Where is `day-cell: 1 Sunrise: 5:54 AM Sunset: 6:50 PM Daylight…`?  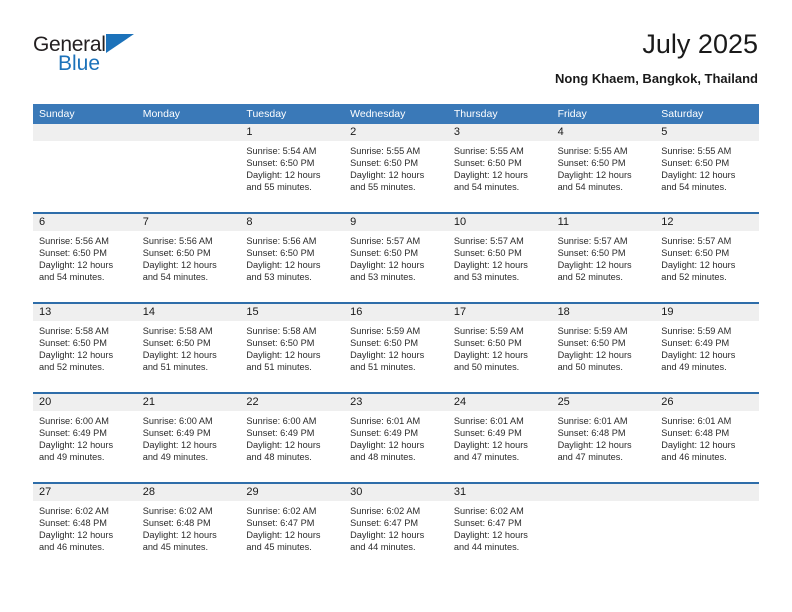 day-cell: 1 Sunrise: 5:54 AM Sunset: 6:50 PM Daylight… is located at coordinates (292, 168).